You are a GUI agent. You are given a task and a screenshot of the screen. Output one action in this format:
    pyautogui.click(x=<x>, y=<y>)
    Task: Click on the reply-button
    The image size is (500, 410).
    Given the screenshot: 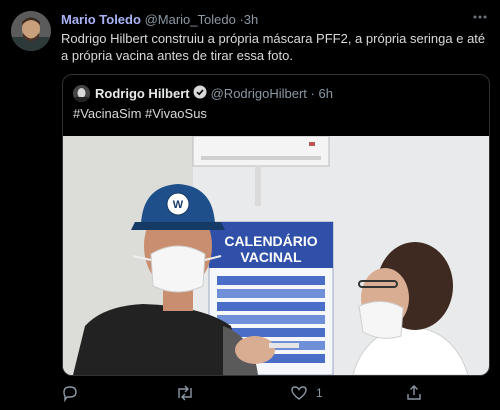 What is the action you would take?
    pyautogui.click(x=70, y=393)
    